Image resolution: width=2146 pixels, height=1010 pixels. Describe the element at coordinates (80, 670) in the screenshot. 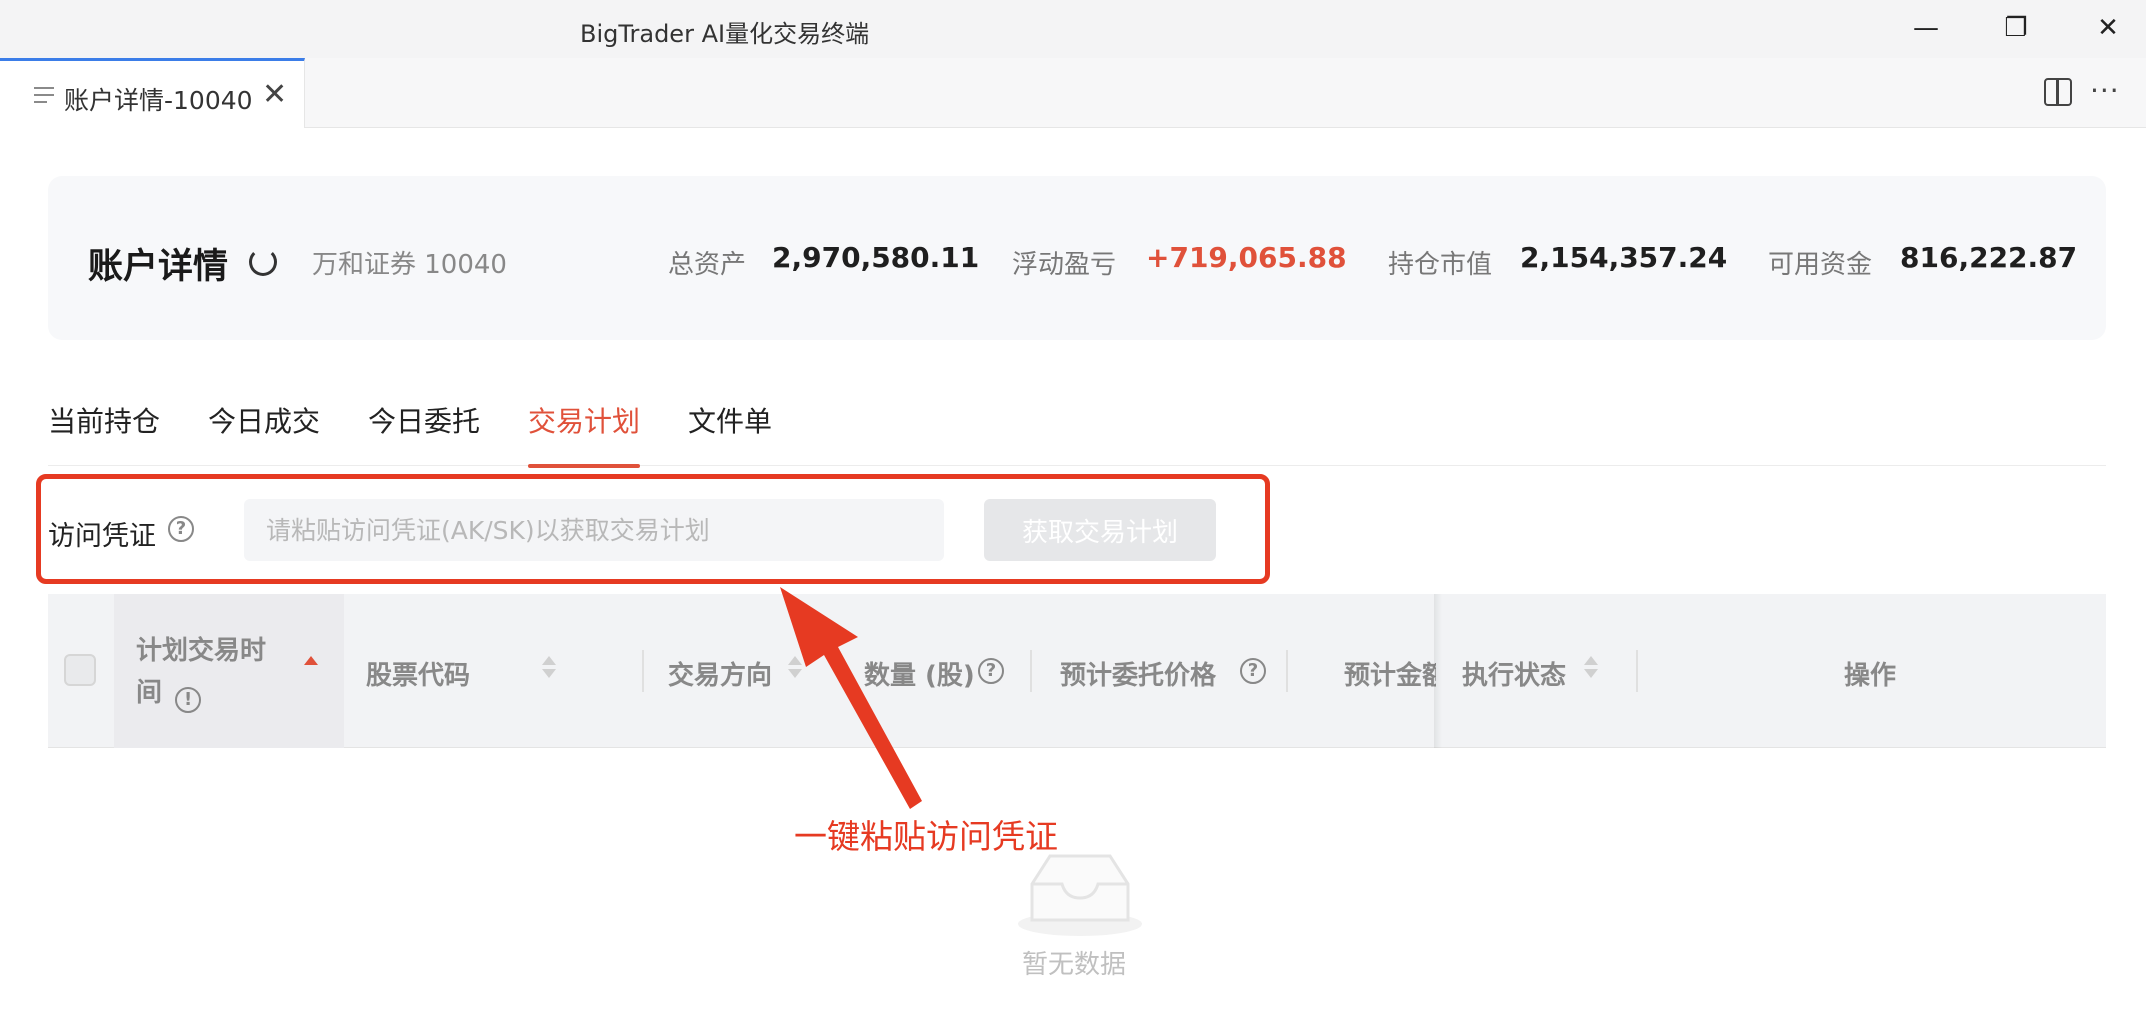

I see `select-all-checkbox` at that location.